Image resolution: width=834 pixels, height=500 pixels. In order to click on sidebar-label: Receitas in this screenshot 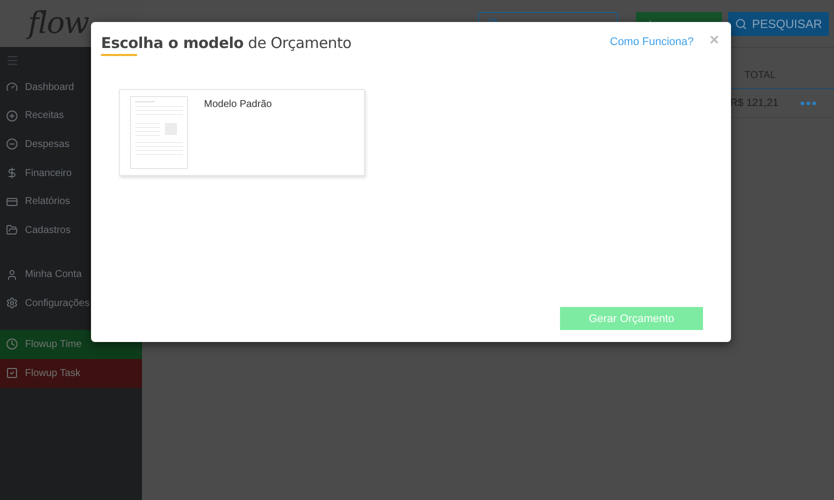, I will do `click(44, 116)`.